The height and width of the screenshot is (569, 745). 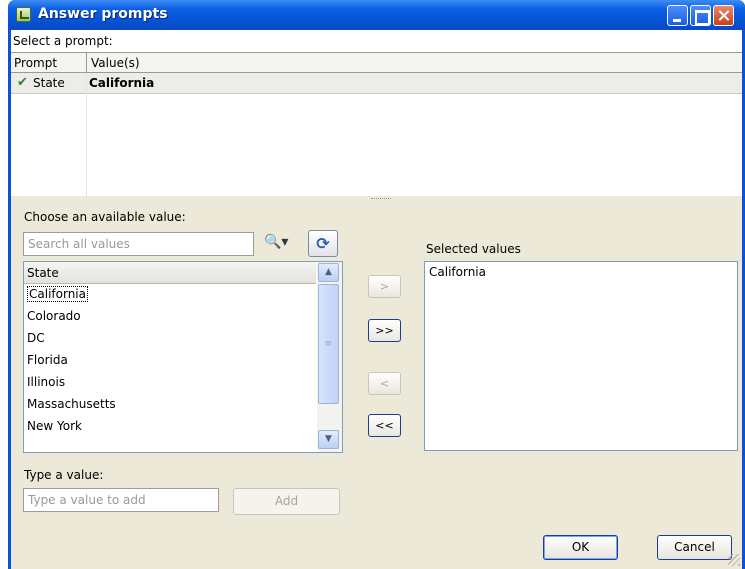 What do you see at coordinates (54, 429) in the screenshot?
I see `list-item: New York` at bounding box center [54, 429].